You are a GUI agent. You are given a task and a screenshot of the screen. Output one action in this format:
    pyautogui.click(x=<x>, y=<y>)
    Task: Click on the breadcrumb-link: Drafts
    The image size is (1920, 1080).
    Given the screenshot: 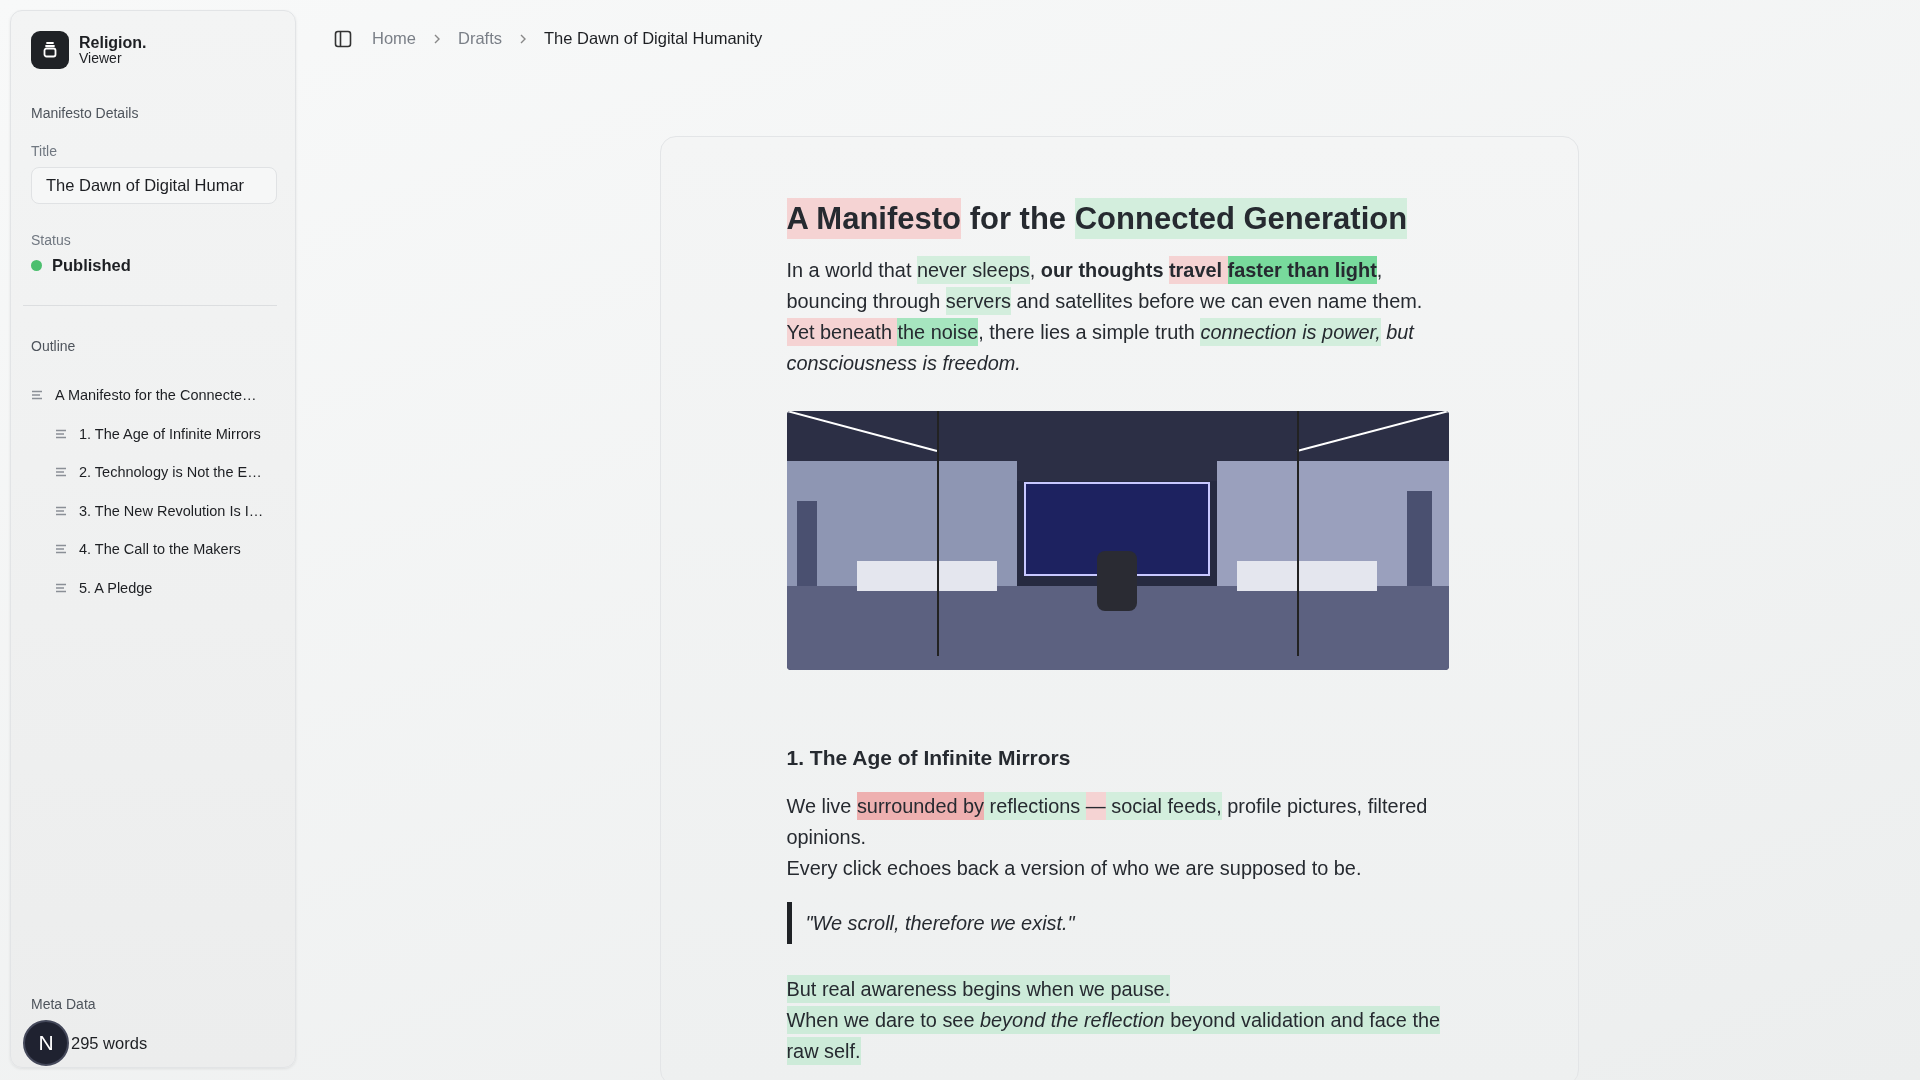 What is the action you would take?
    pyautogui.click(x=480, y=38)
    